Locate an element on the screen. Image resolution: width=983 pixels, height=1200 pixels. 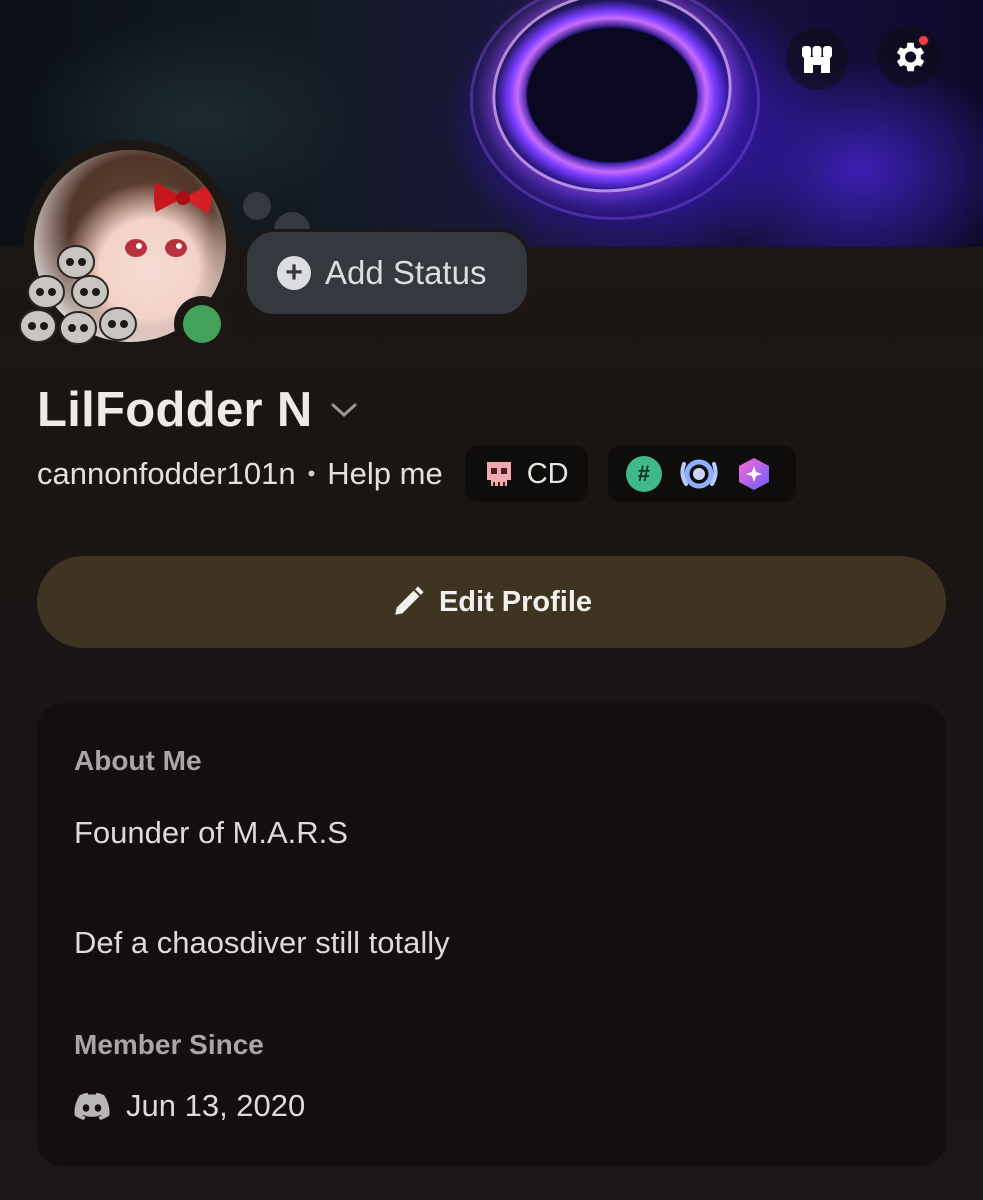
server-tag: CD is located at coordinates (526, 474).